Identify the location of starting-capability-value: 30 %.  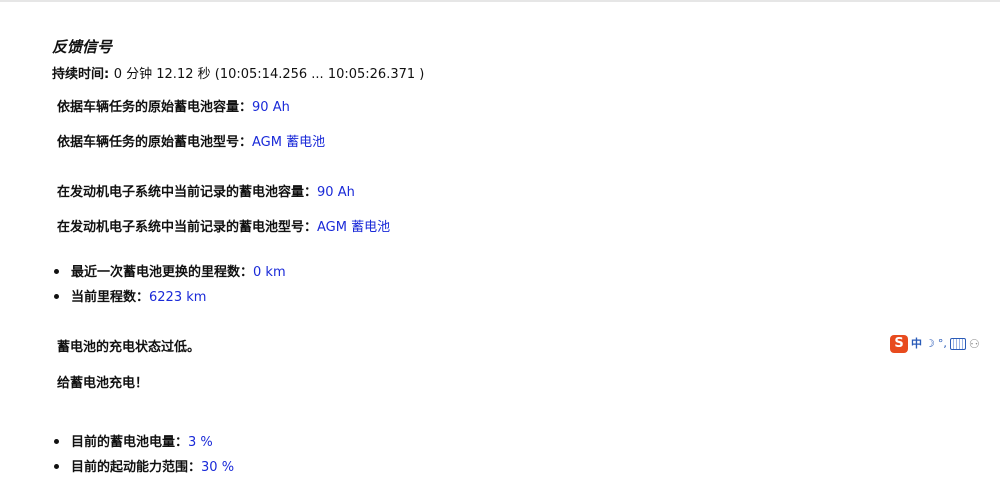
(218, 467).